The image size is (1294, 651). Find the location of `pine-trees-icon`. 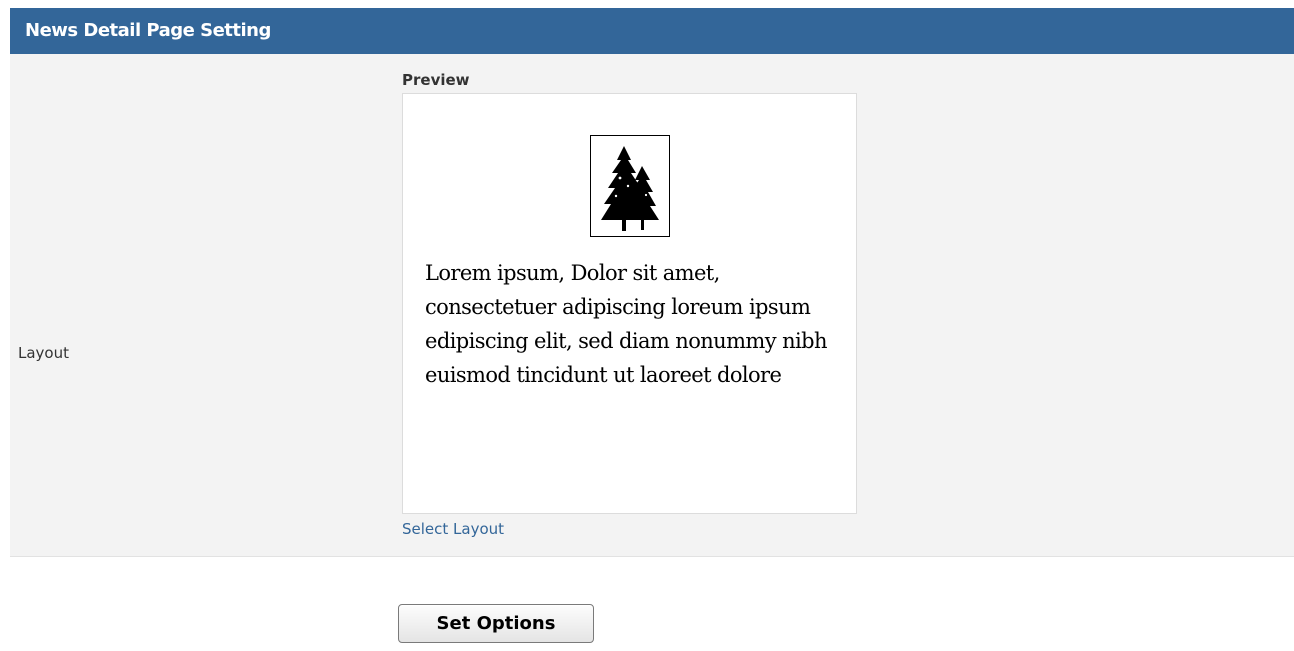

pine-trees-icon is located at coordinates (630, 188).